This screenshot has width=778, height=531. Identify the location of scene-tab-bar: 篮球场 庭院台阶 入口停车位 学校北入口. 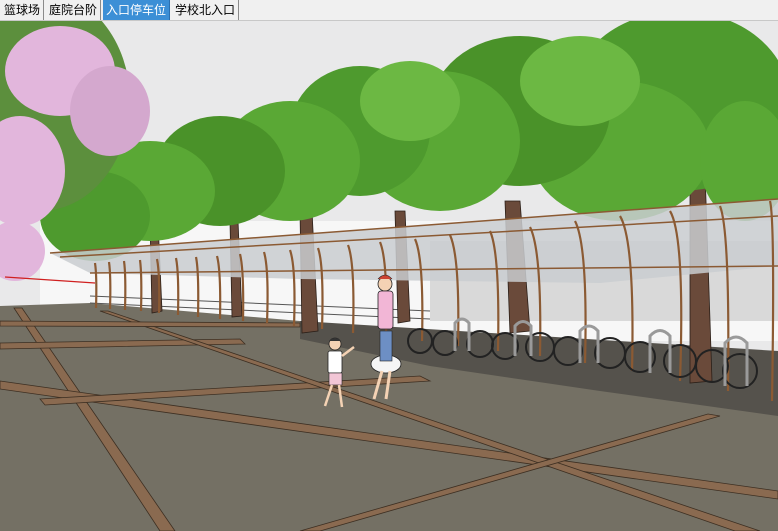
(389, 10).